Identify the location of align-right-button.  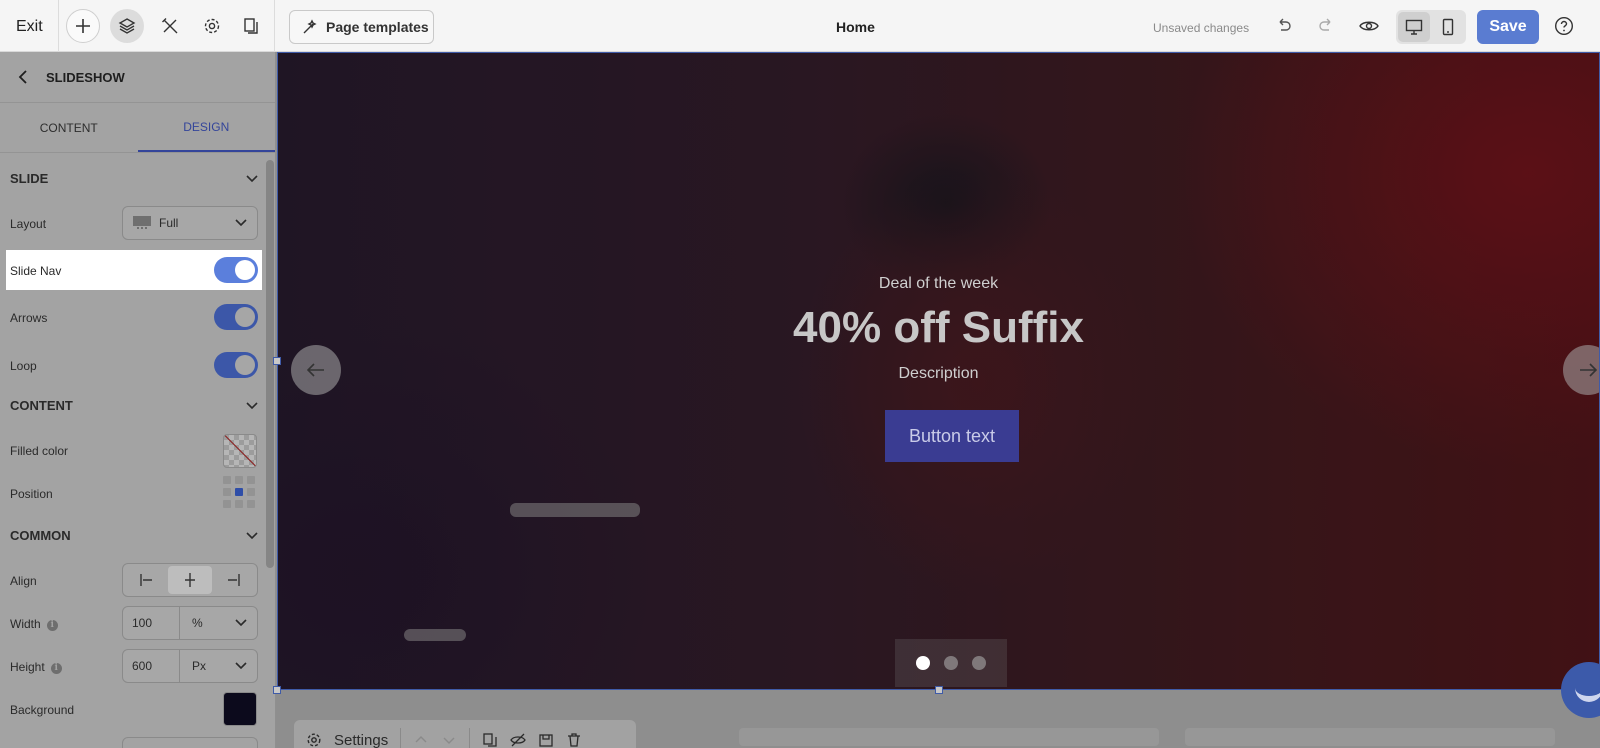
(233, 580).